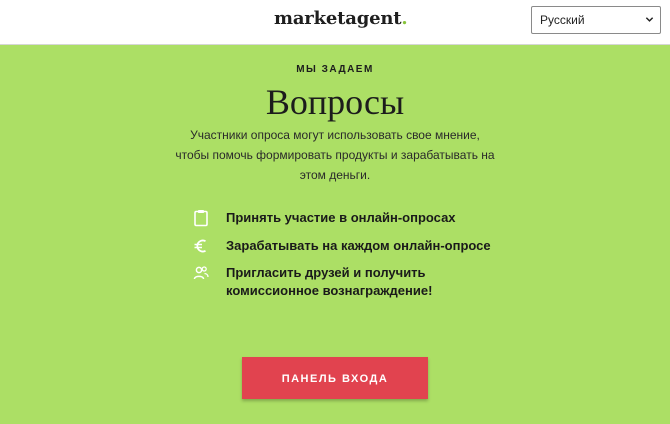 This screenshot has width=670, height=424. What do you see at coordinates (201, 218) in the screenshot?
I see `clipboard-icon` at bounding box center [201, 218].